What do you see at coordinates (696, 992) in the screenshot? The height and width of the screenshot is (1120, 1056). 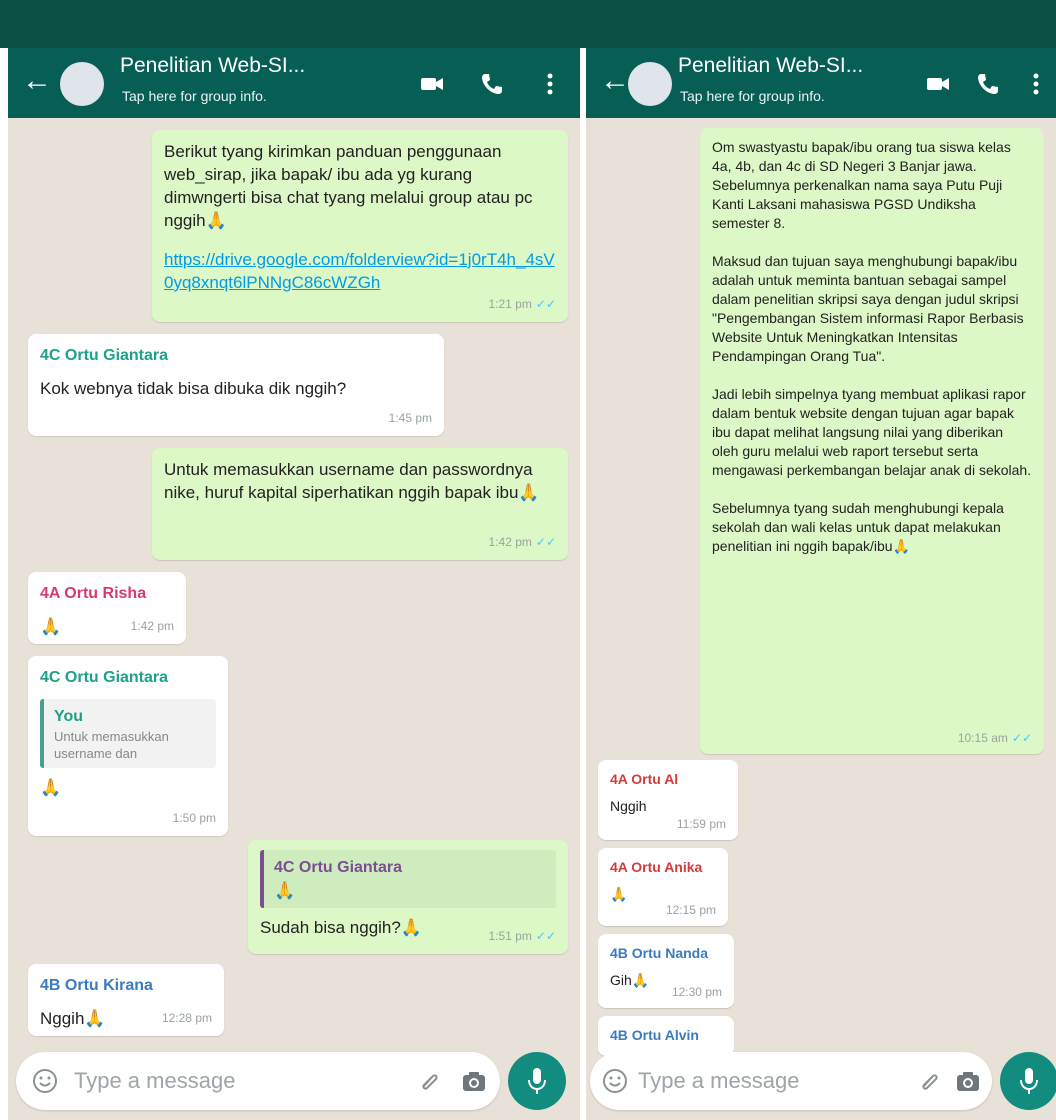 I see `message-time: 12:30 pm` at bounding box center [696, 992].